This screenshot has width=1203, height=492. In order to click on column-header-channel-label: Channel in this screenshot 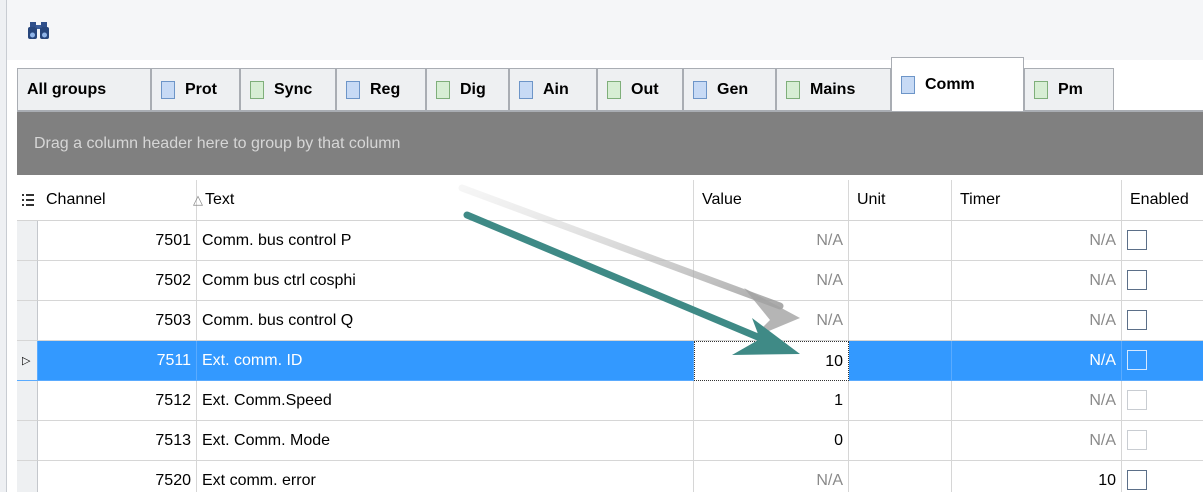, I will do `click(76, 199)`.